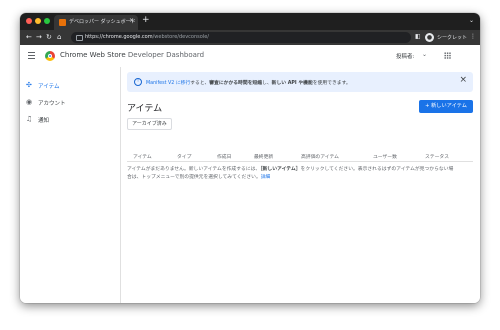 This screenshot has height=330, width=500. Describe the element at coordinates (418, 36) in the screenshot. I see `sidepanel-icon: ◧` at that location.